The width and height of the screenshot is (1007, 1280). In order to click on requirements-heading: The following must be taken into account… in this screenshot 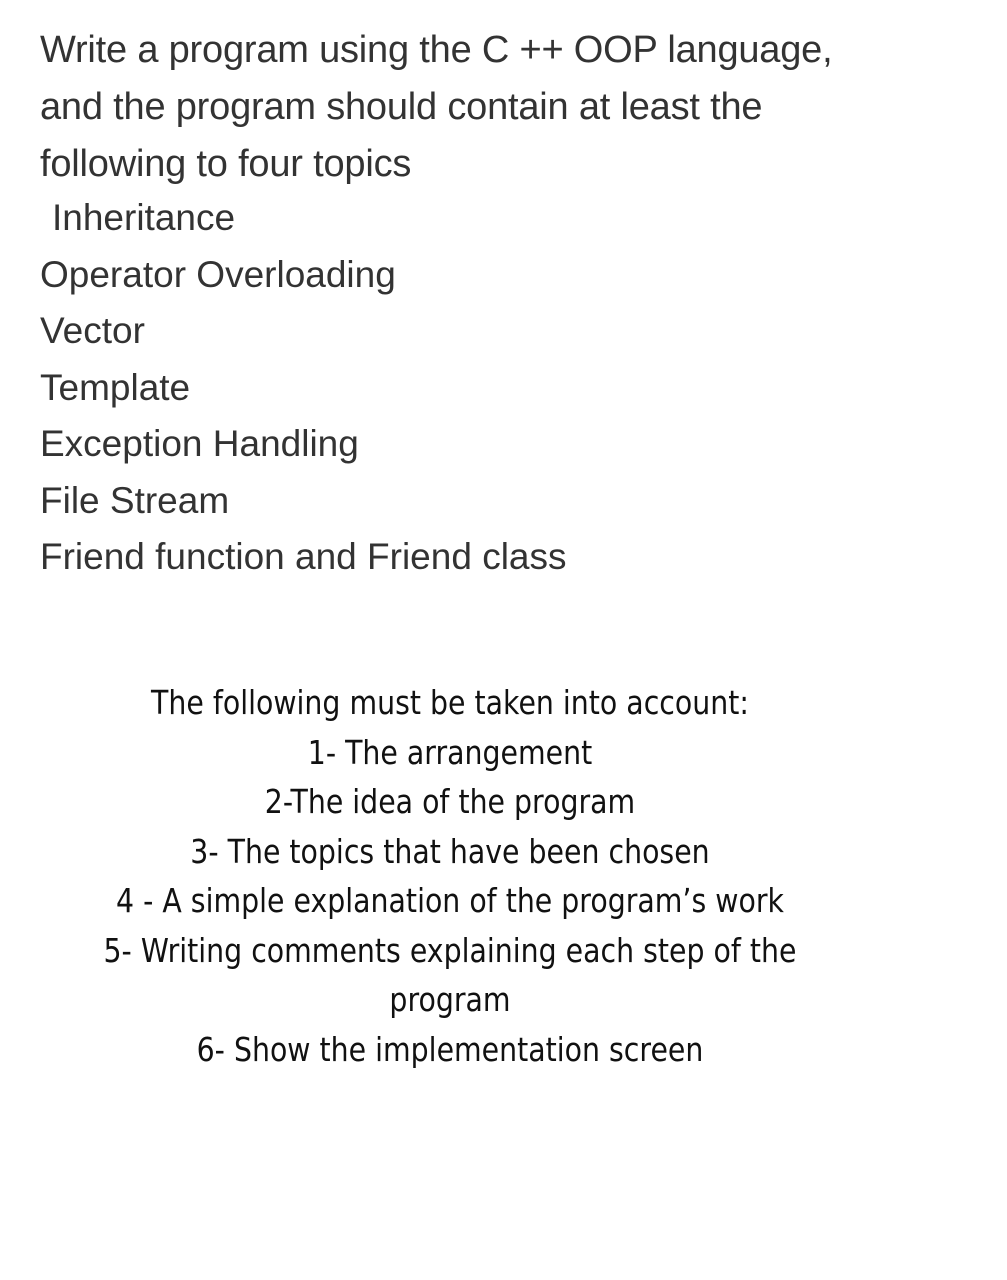, I will do `click(450, 702)`.